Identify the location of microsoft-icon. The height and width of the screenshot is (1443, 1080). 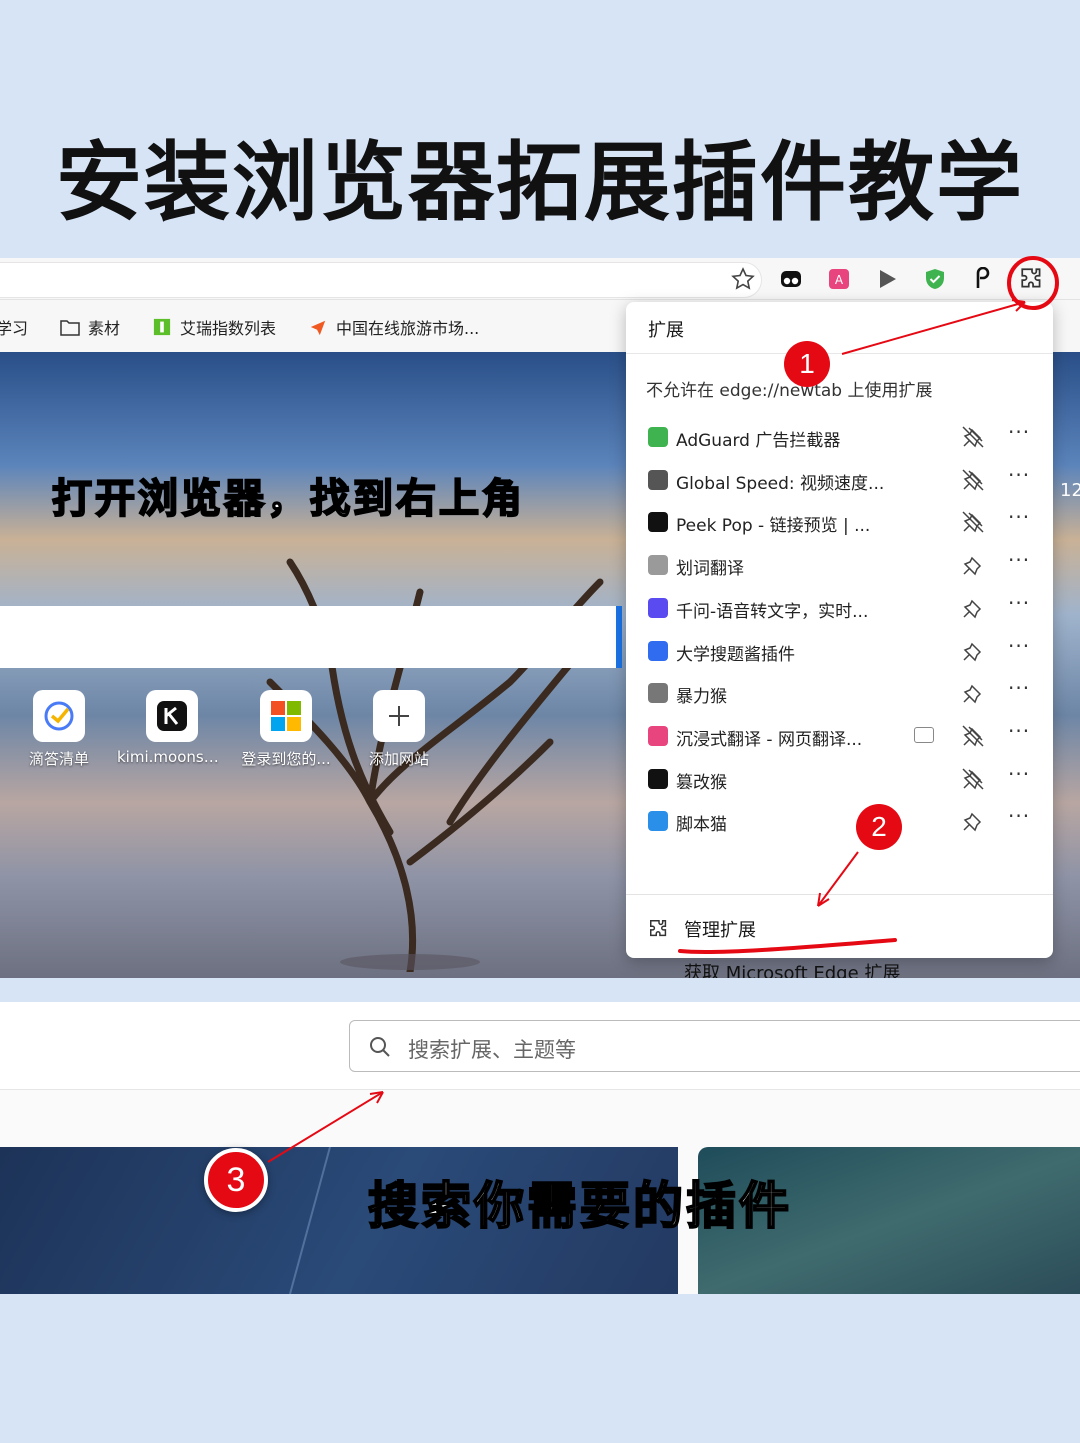
(286, 716).